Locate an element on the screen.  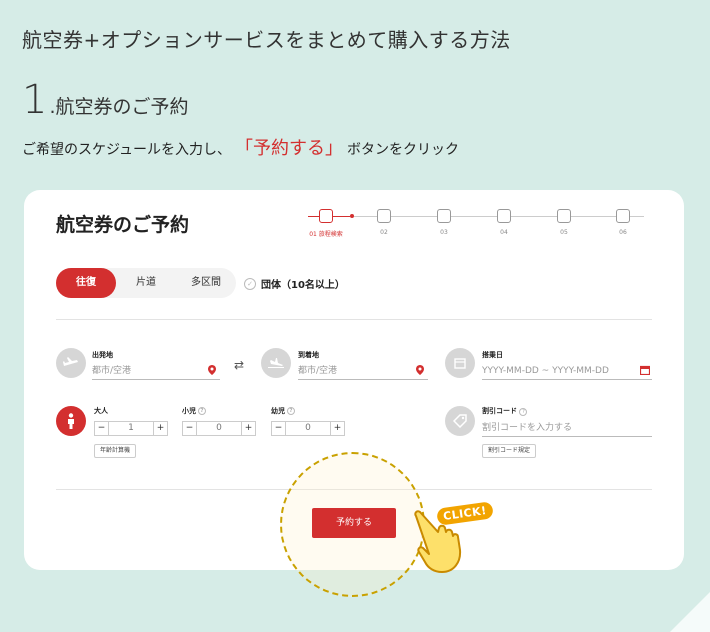
progress-step-6: 06 is located at coordinates (623, 222).